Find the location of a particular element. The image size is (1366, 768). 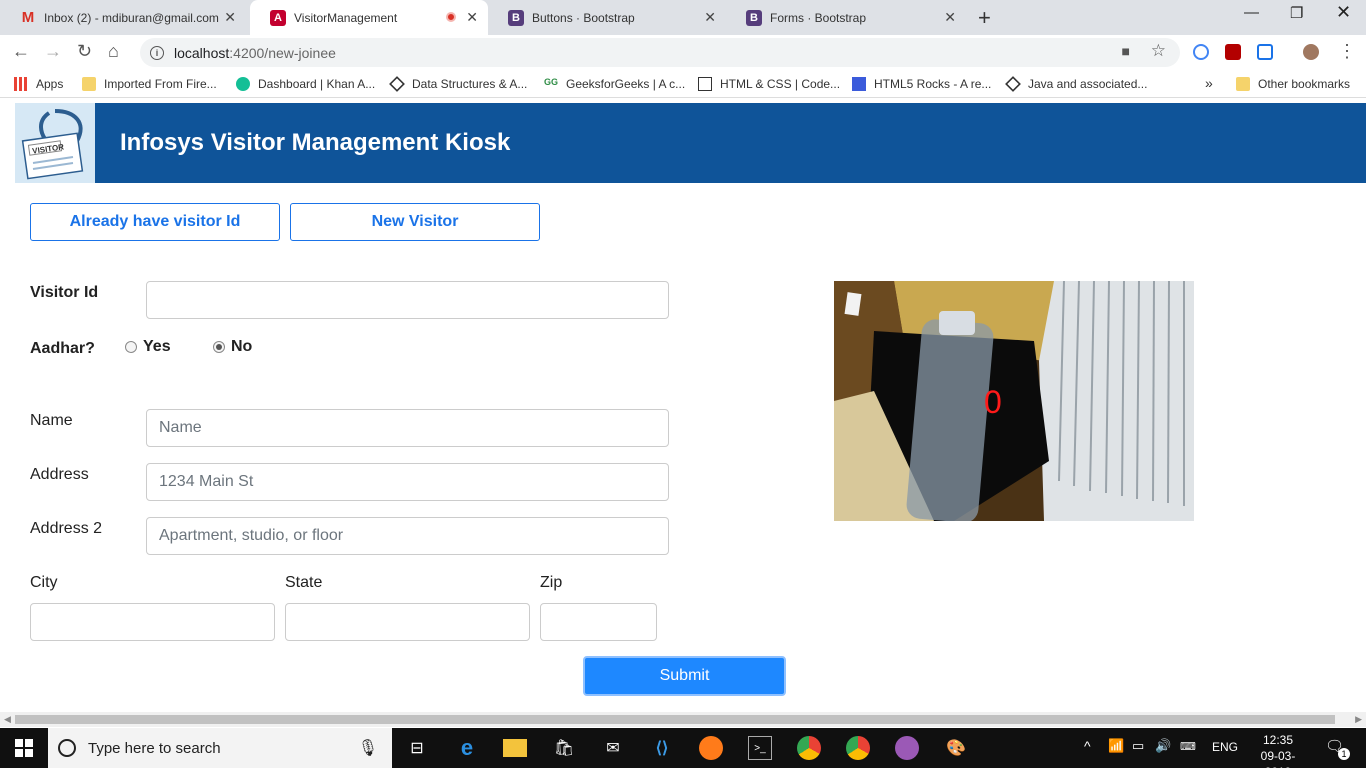

aadhar-yes-label: Yes is located at coordinates (157, 346).